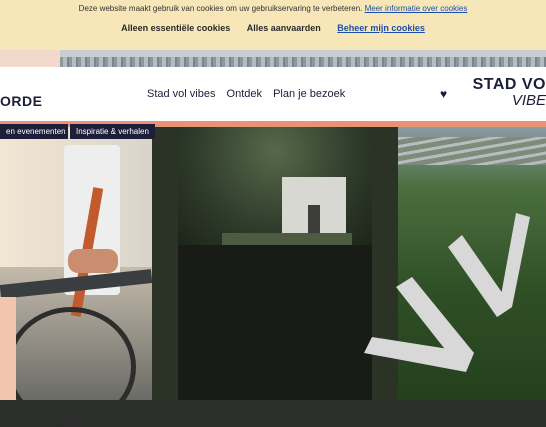  I want to click on brand-tagline: STAD VO VIBE, so click(509, 93).